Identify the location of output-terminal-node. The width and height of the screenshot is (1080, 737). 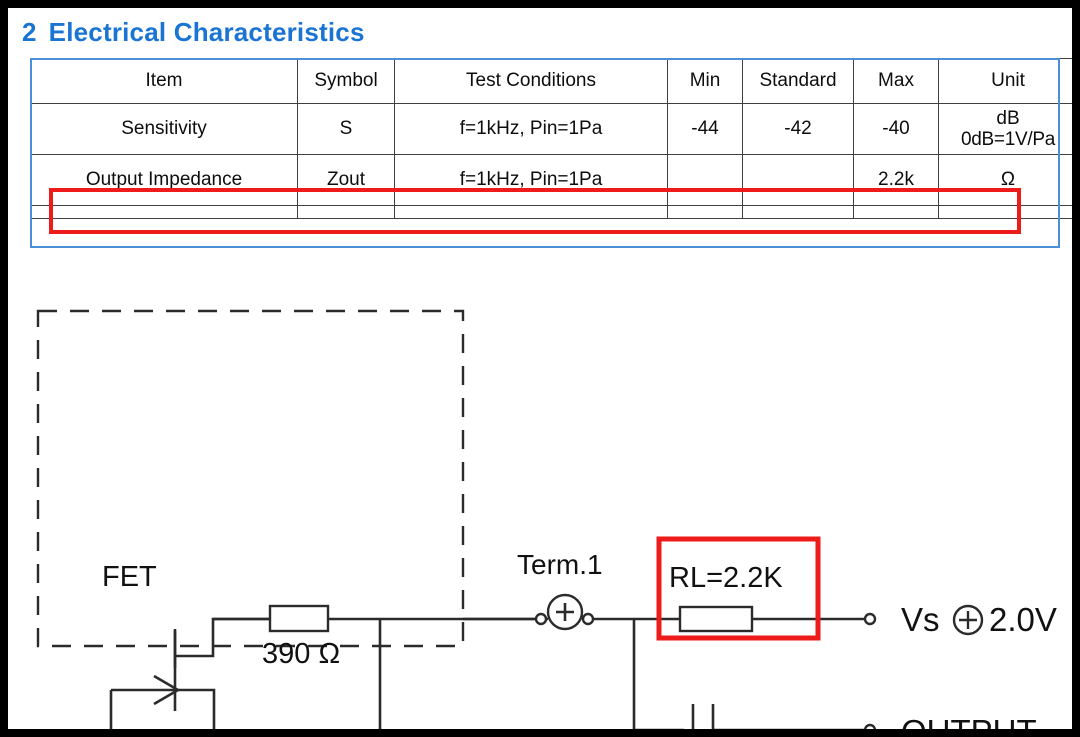
(870, 726).